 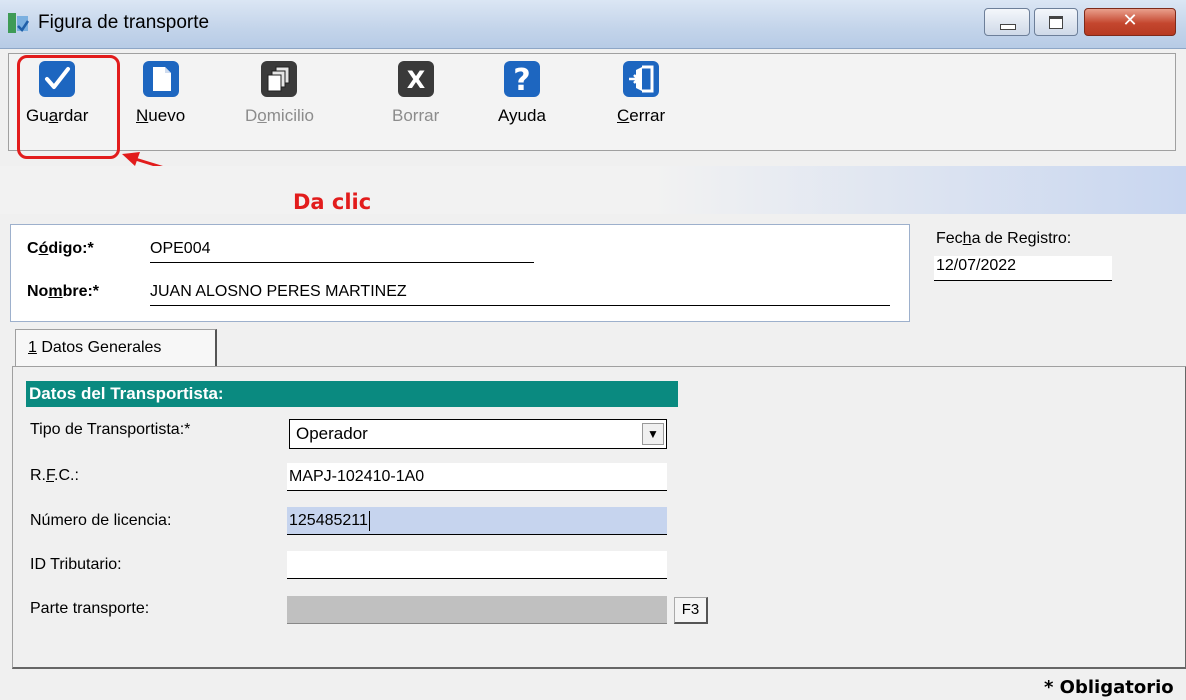 I want to click on toolbar: Guardar Nuevo Domicilio X Borrar ? Ayuda, so click(x=592, y=102).